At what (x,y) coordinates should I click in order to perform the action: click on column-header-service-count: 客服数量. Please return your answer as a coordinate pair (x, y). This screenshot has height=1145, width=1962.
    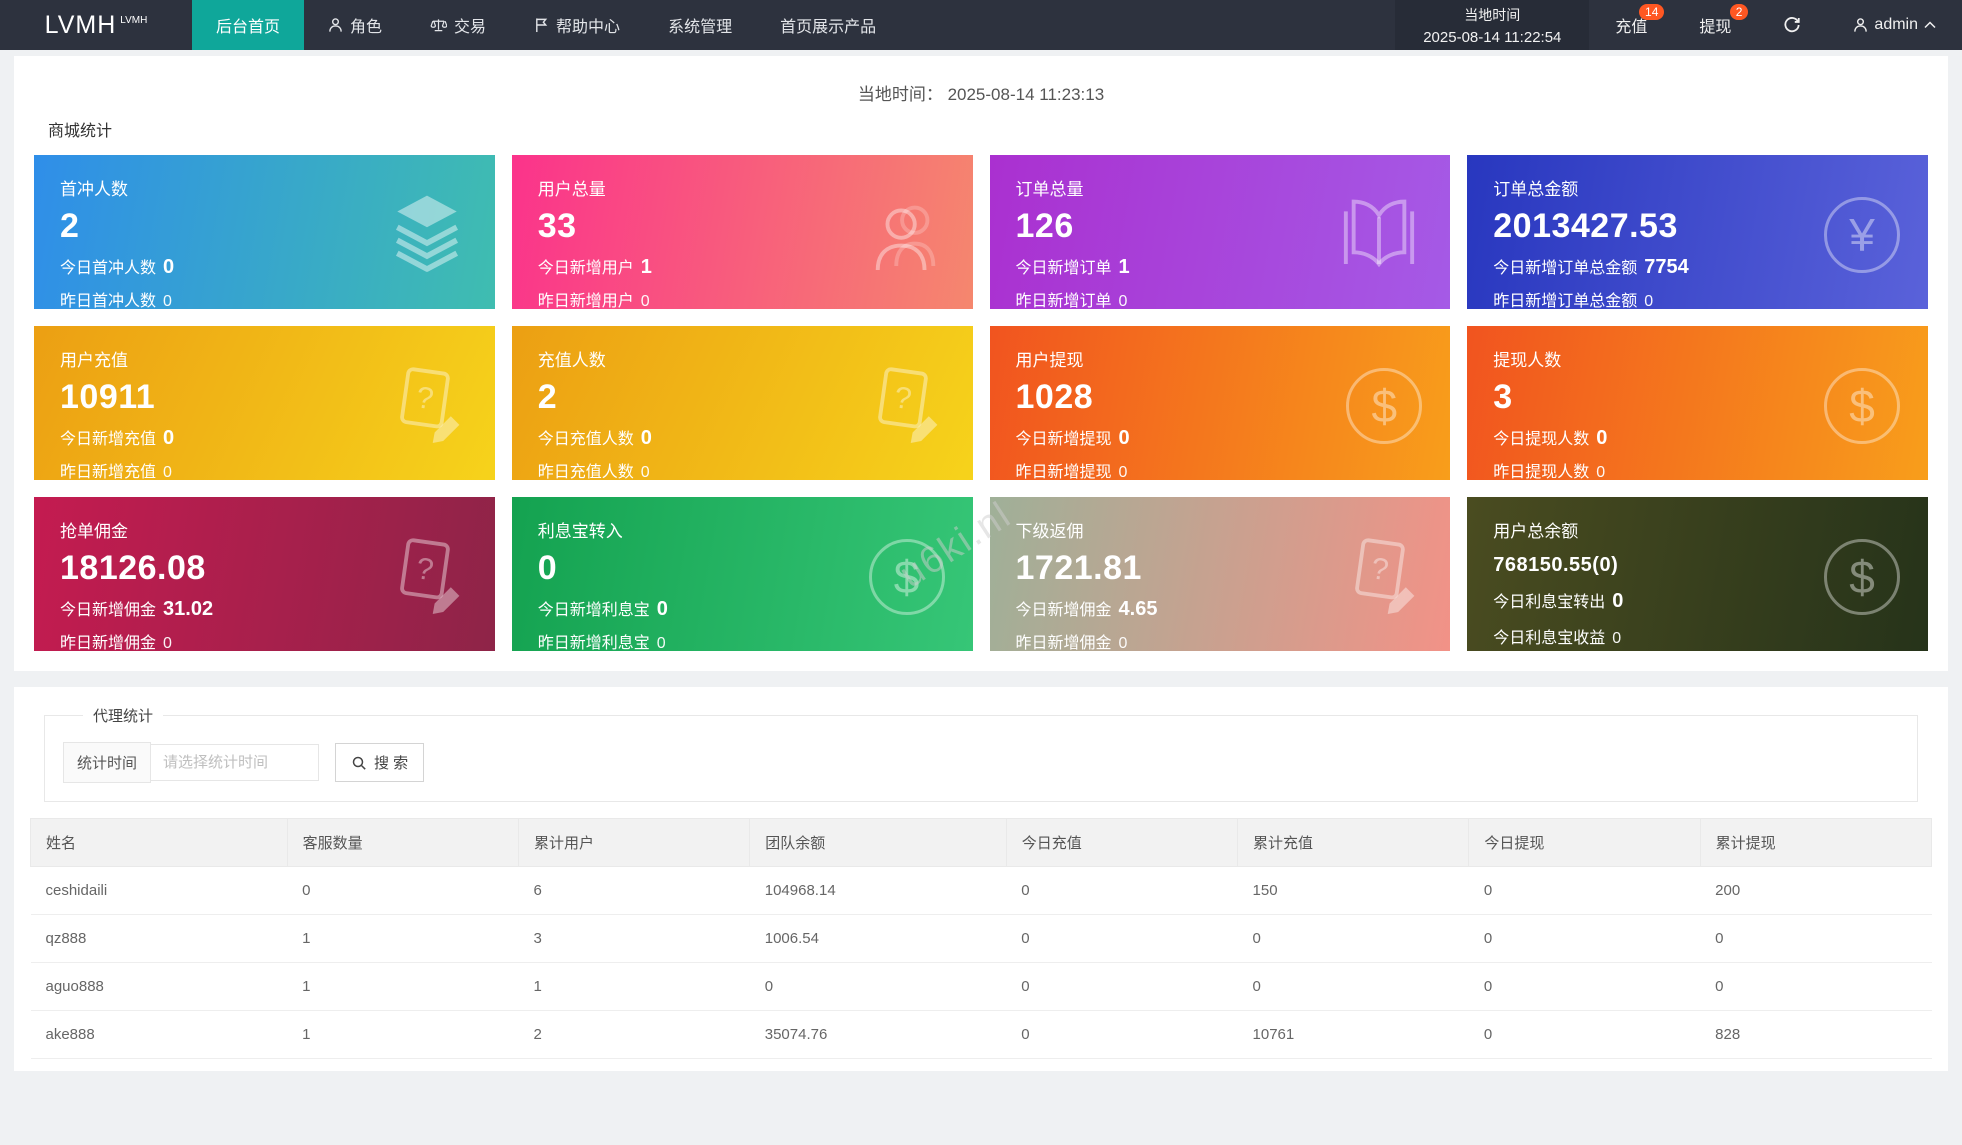
    Looking at the image, I should click on (402, 842).